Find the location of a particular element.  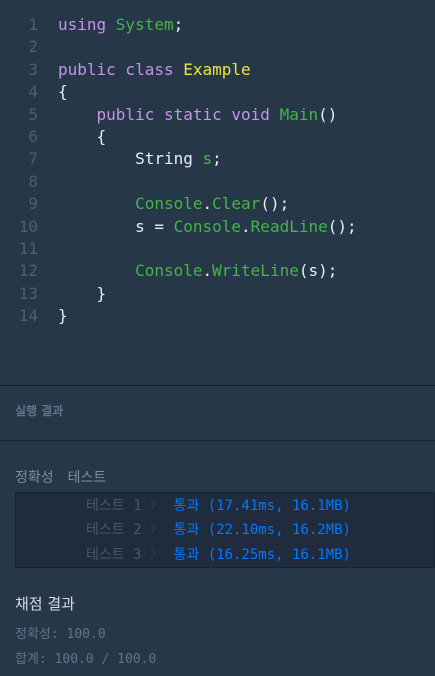

test-status: 통과 (17.41ms, 16.1MB) is located at coordinates (262, 506).